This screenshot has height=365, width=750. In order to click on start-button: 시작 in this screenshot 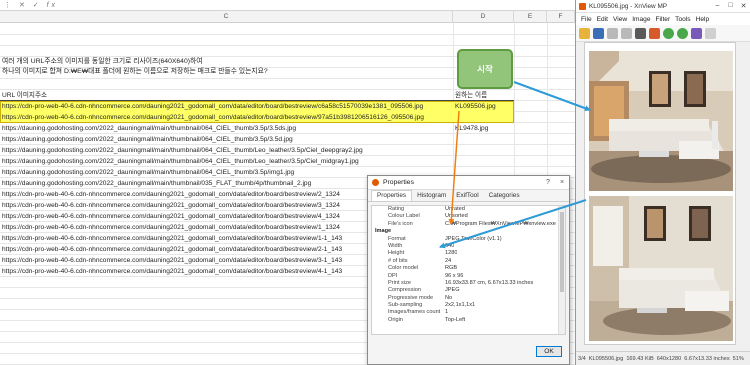, I will do `click(485, 69)`.